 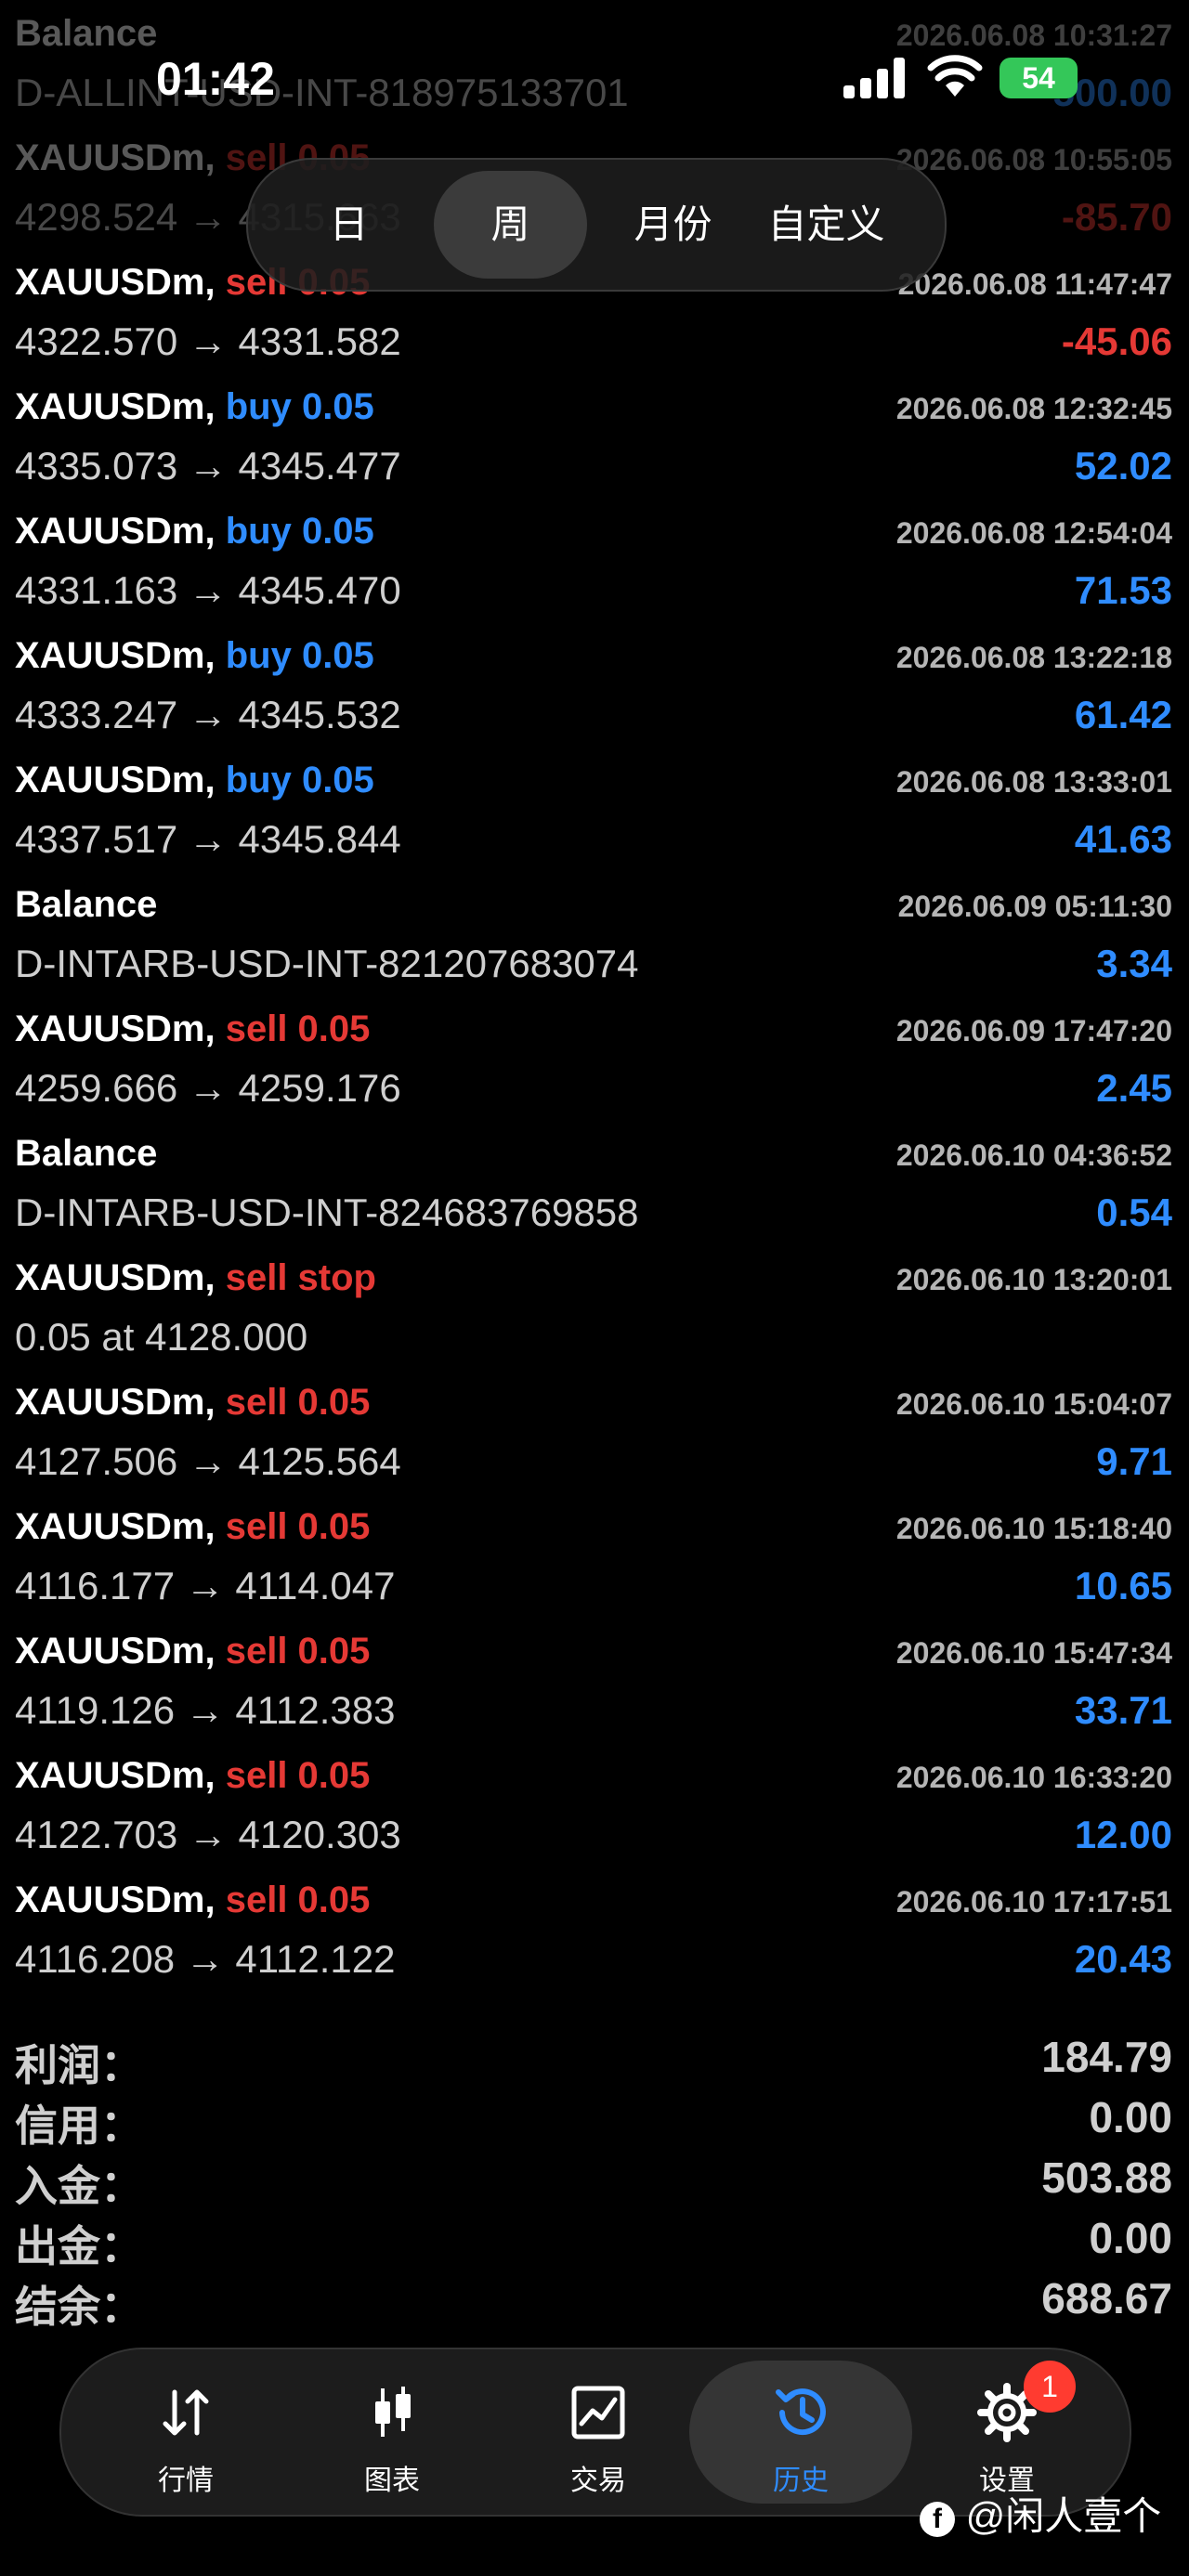 I want to click on watermark: f @闲人壹个, so click(x=1041, y=2513).